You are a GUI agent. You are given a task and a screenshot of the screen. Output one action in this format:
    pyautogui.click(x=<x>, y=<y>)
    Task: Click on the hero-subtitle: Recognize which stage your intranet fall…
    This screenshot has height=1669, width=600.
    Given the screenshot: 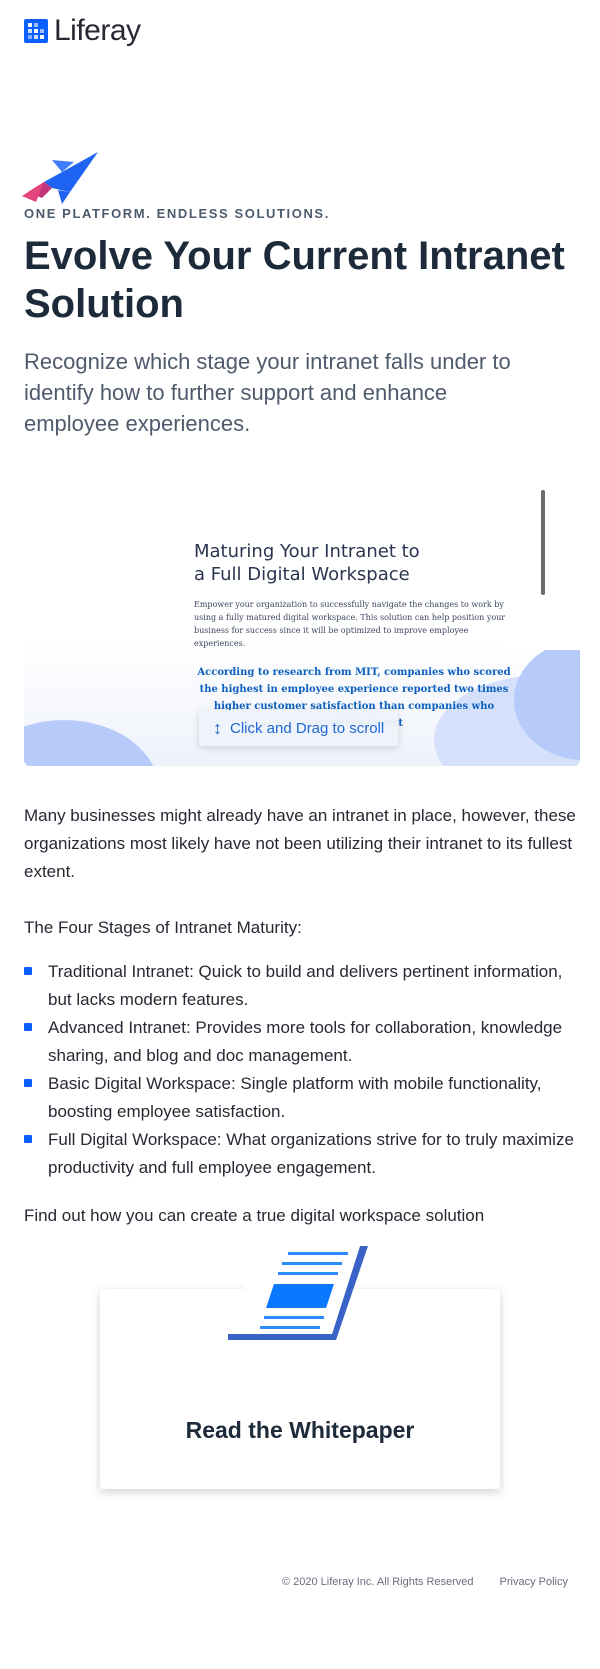 What is the action you would take?
    pyautogui.click(x=267, y=392)
    